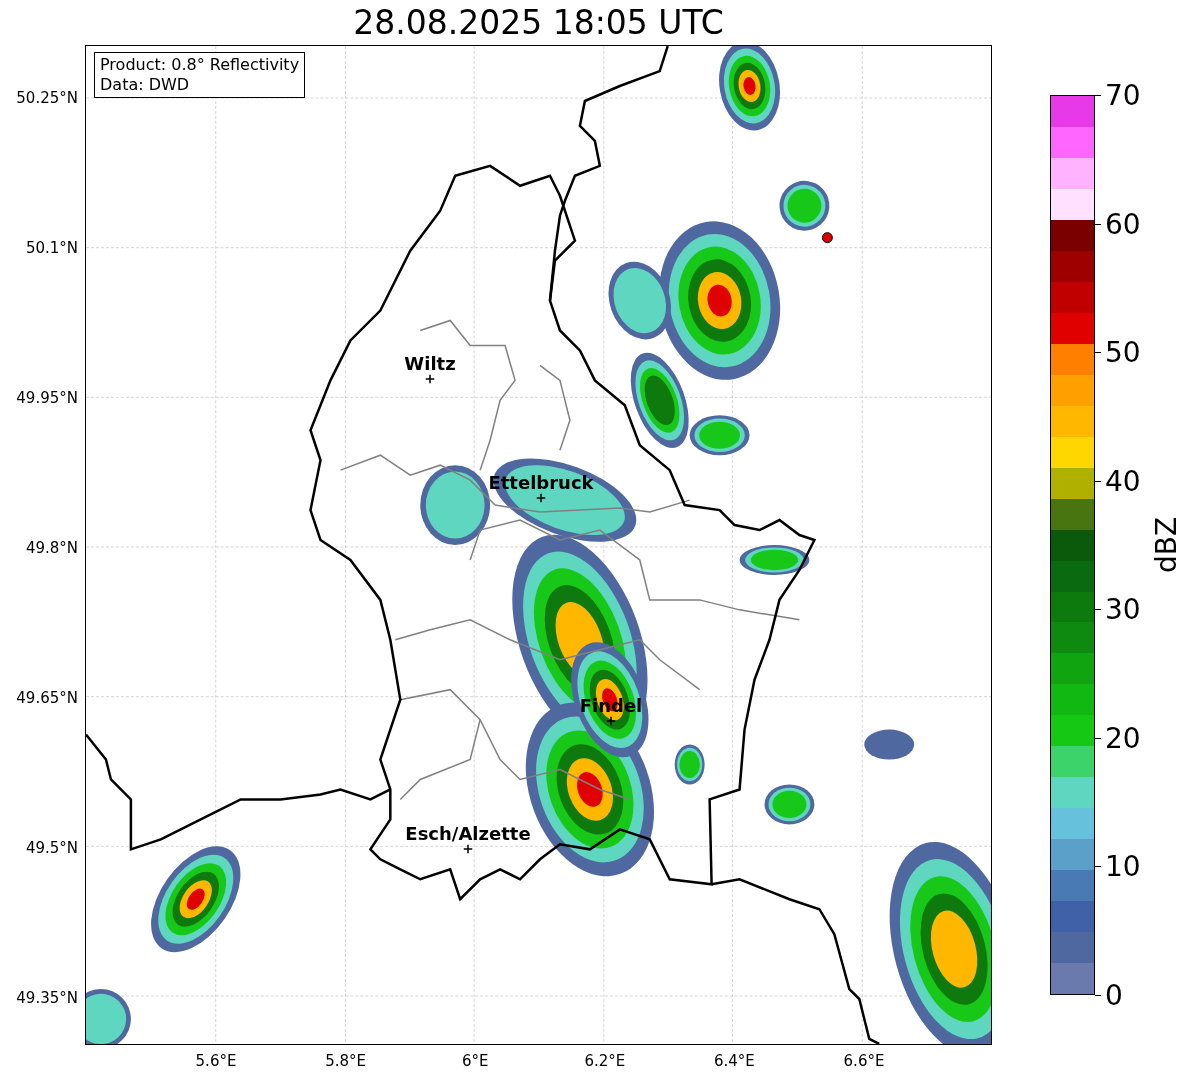 This screenshot has width=1184, height=1081. I want to click on latitude-label: 49.5°N, so click(51, 848).